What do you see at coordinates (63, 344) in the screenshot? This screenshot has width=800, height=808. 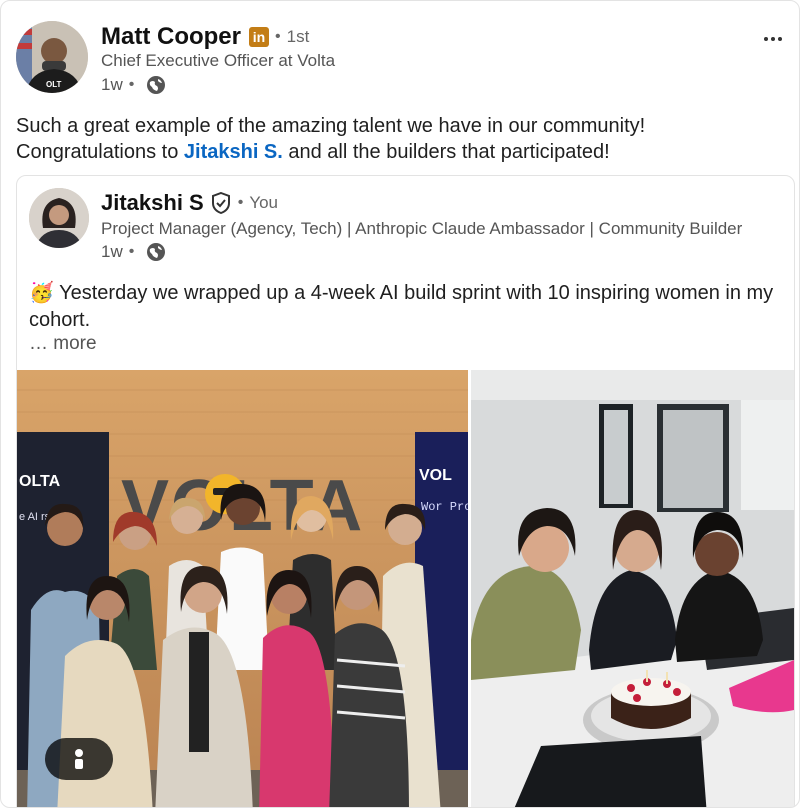 I see `see-more-link: … more` at bounding box center [63, 344].